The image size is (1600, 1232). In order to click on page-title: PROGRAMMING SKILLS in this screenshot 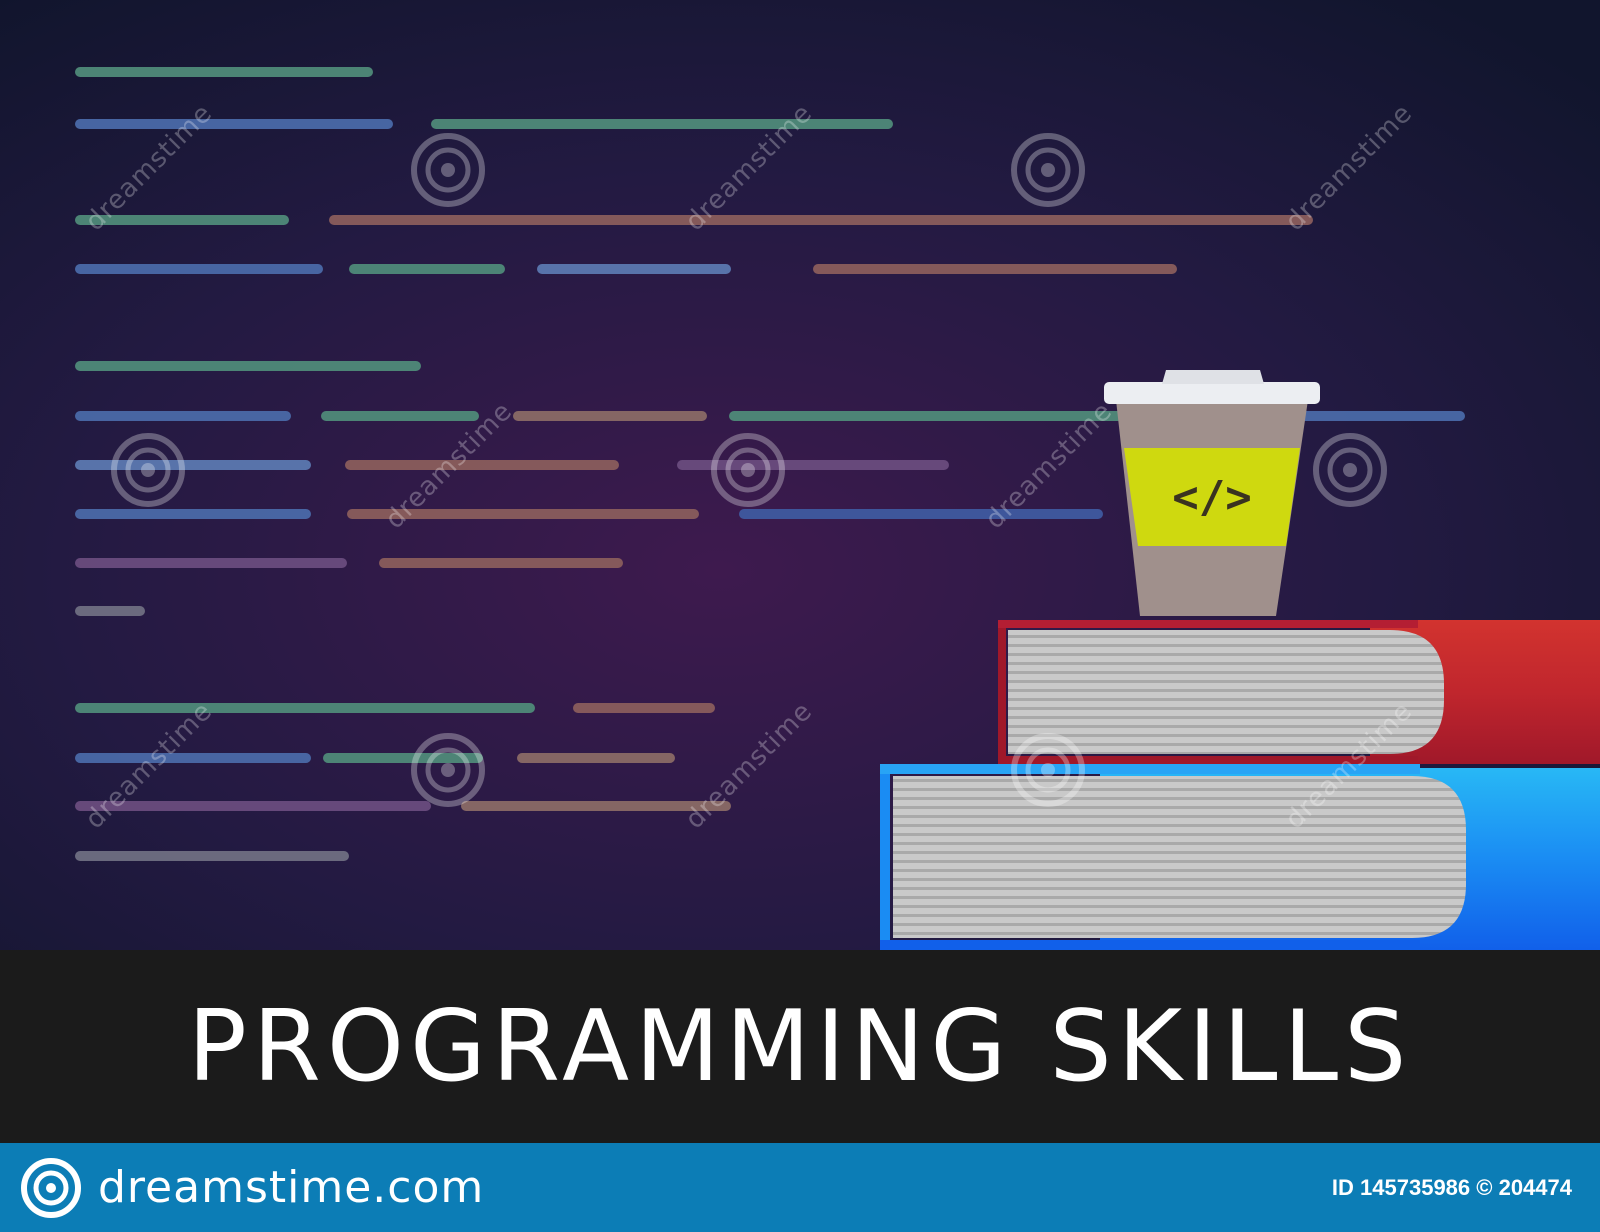, I will do `click(800, 1046)`.